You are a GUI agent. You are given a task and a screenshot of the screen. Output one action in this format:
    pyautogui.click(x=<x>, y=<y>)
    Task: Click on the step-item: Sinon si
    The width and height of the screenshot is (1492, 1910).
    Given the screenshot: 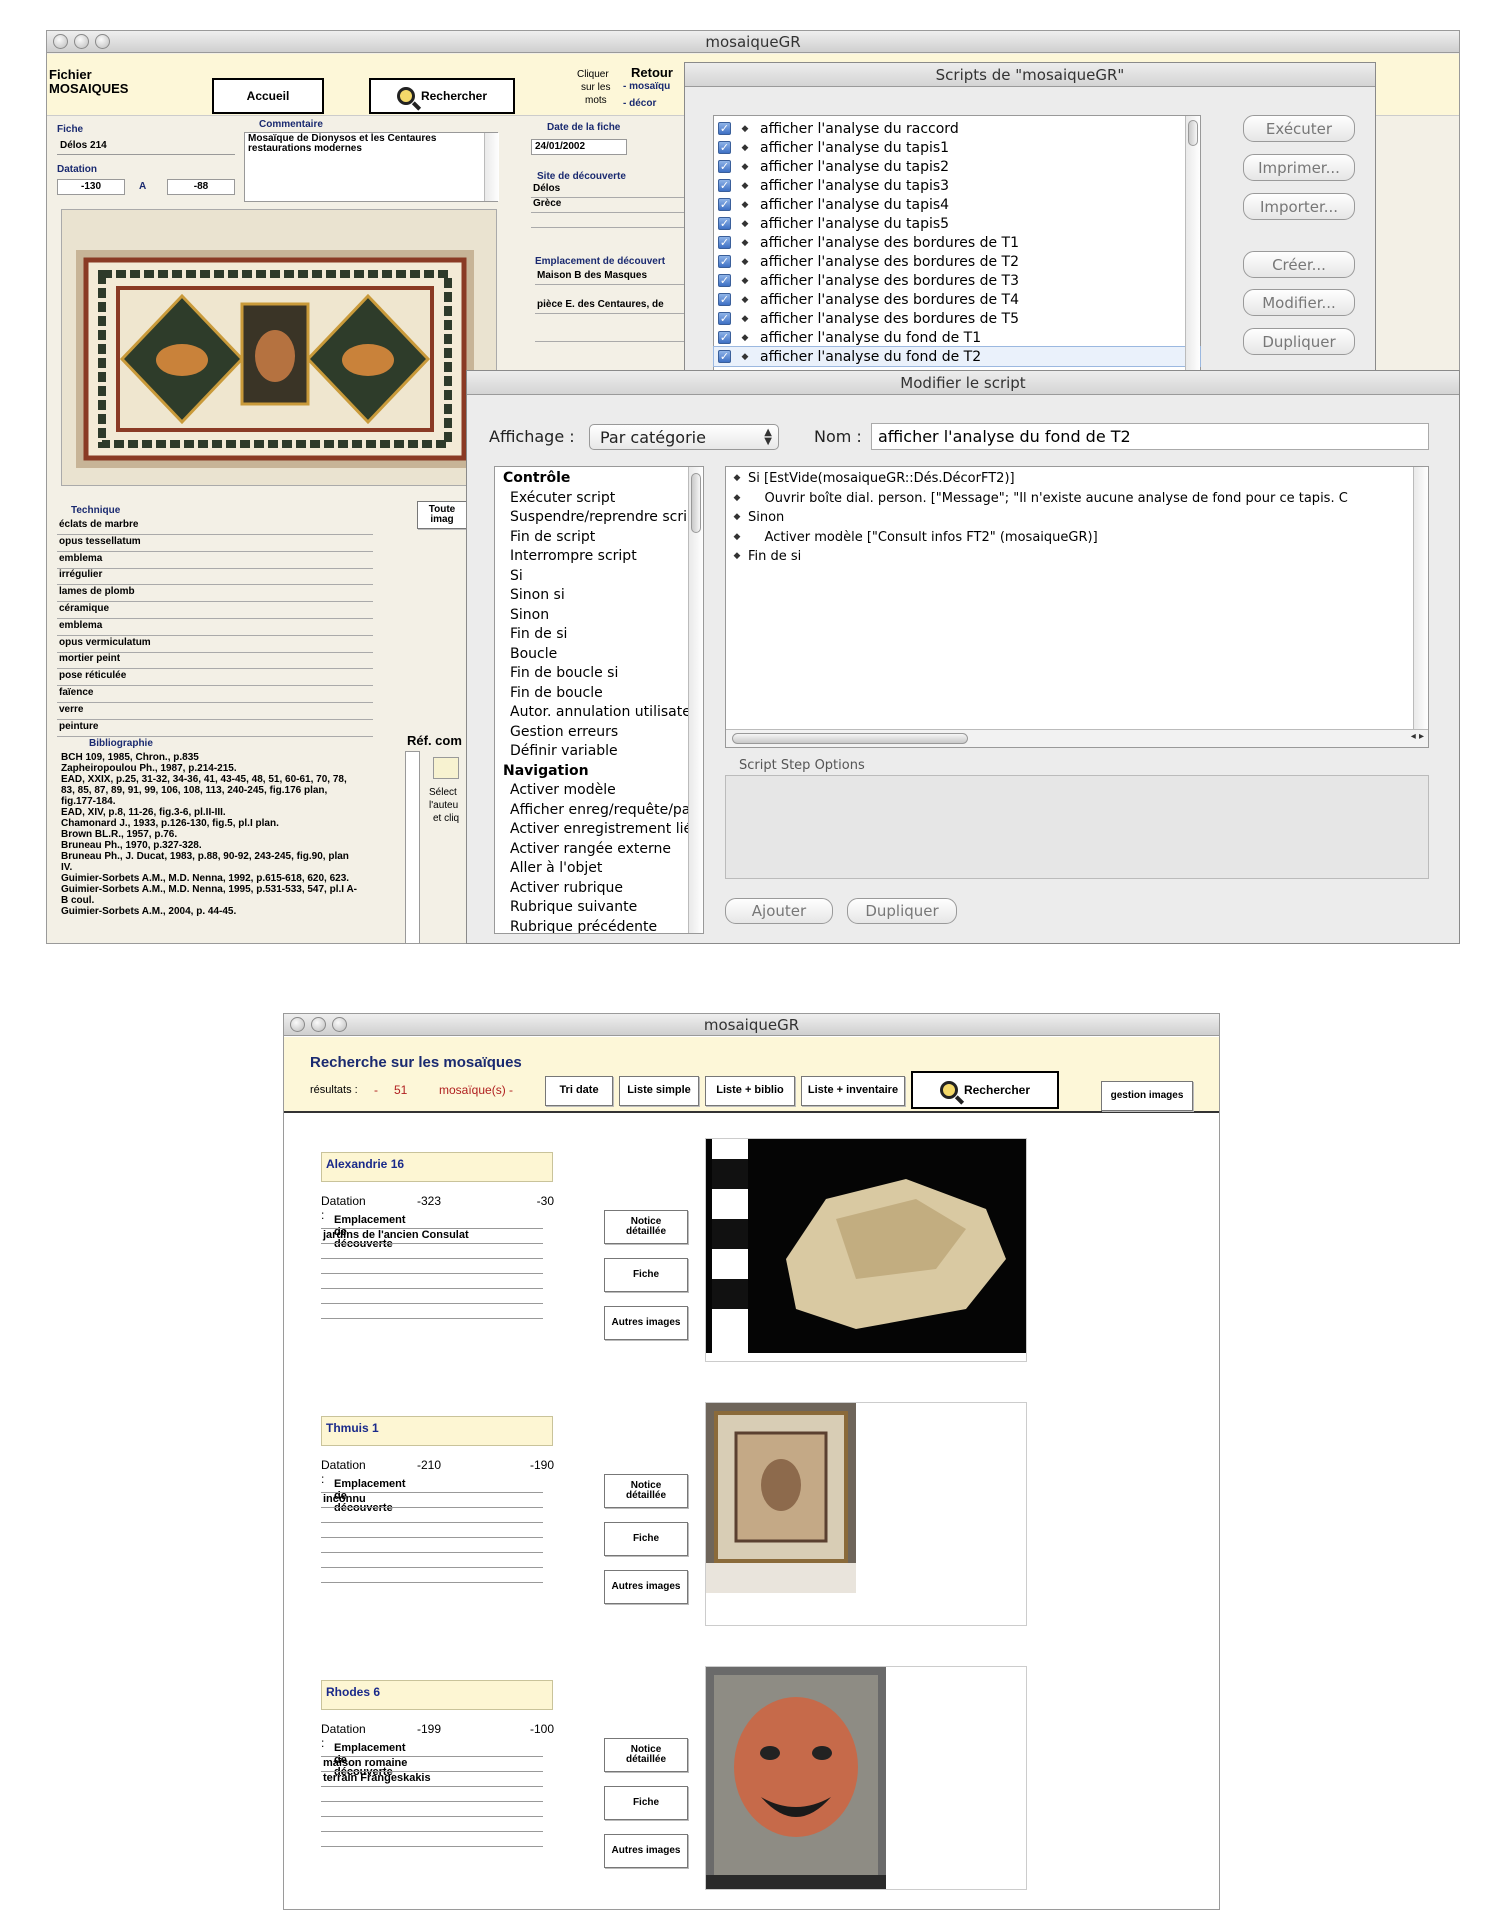 What is the action you would take?
    pyautogui.click(x=599, y=596)
    